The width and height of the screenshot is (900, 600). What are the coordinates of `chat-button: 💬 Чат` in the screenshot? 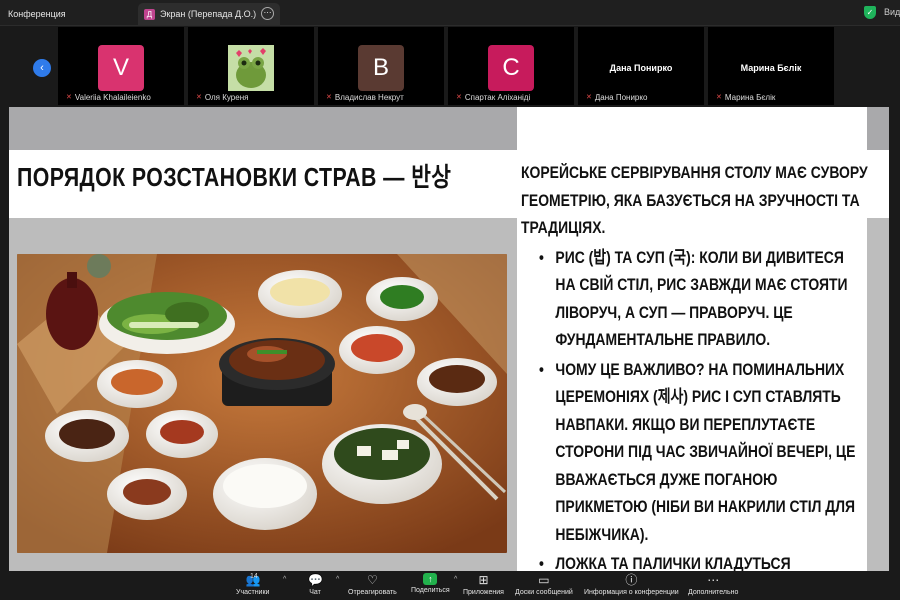 It's located at (315, 586).